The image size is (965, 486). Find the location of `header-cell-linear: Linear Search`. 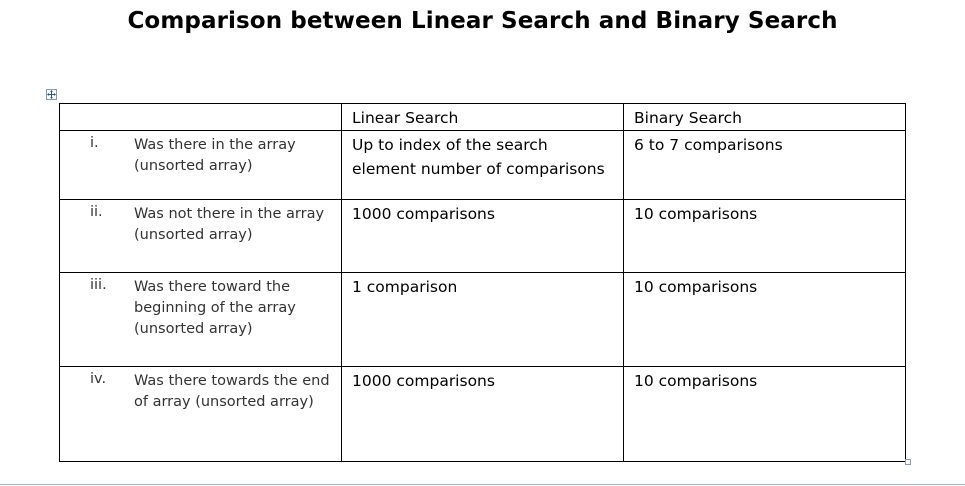

header-cell-linear: Linear Search is located at coordinates (482, 117).